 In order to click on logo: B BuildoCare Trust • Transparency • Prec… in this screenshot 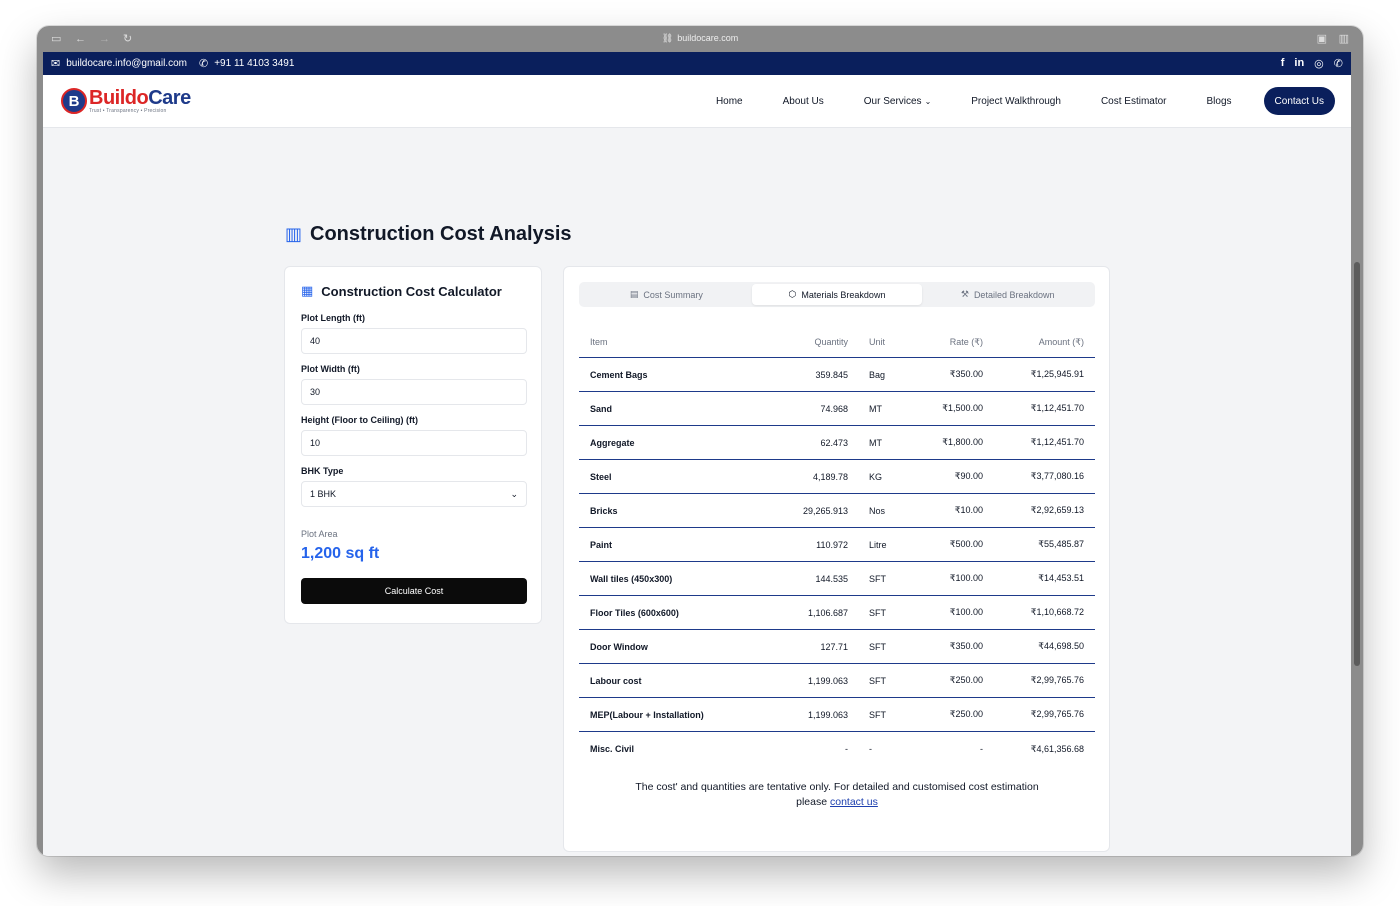, I will do `click(126, 101)`.